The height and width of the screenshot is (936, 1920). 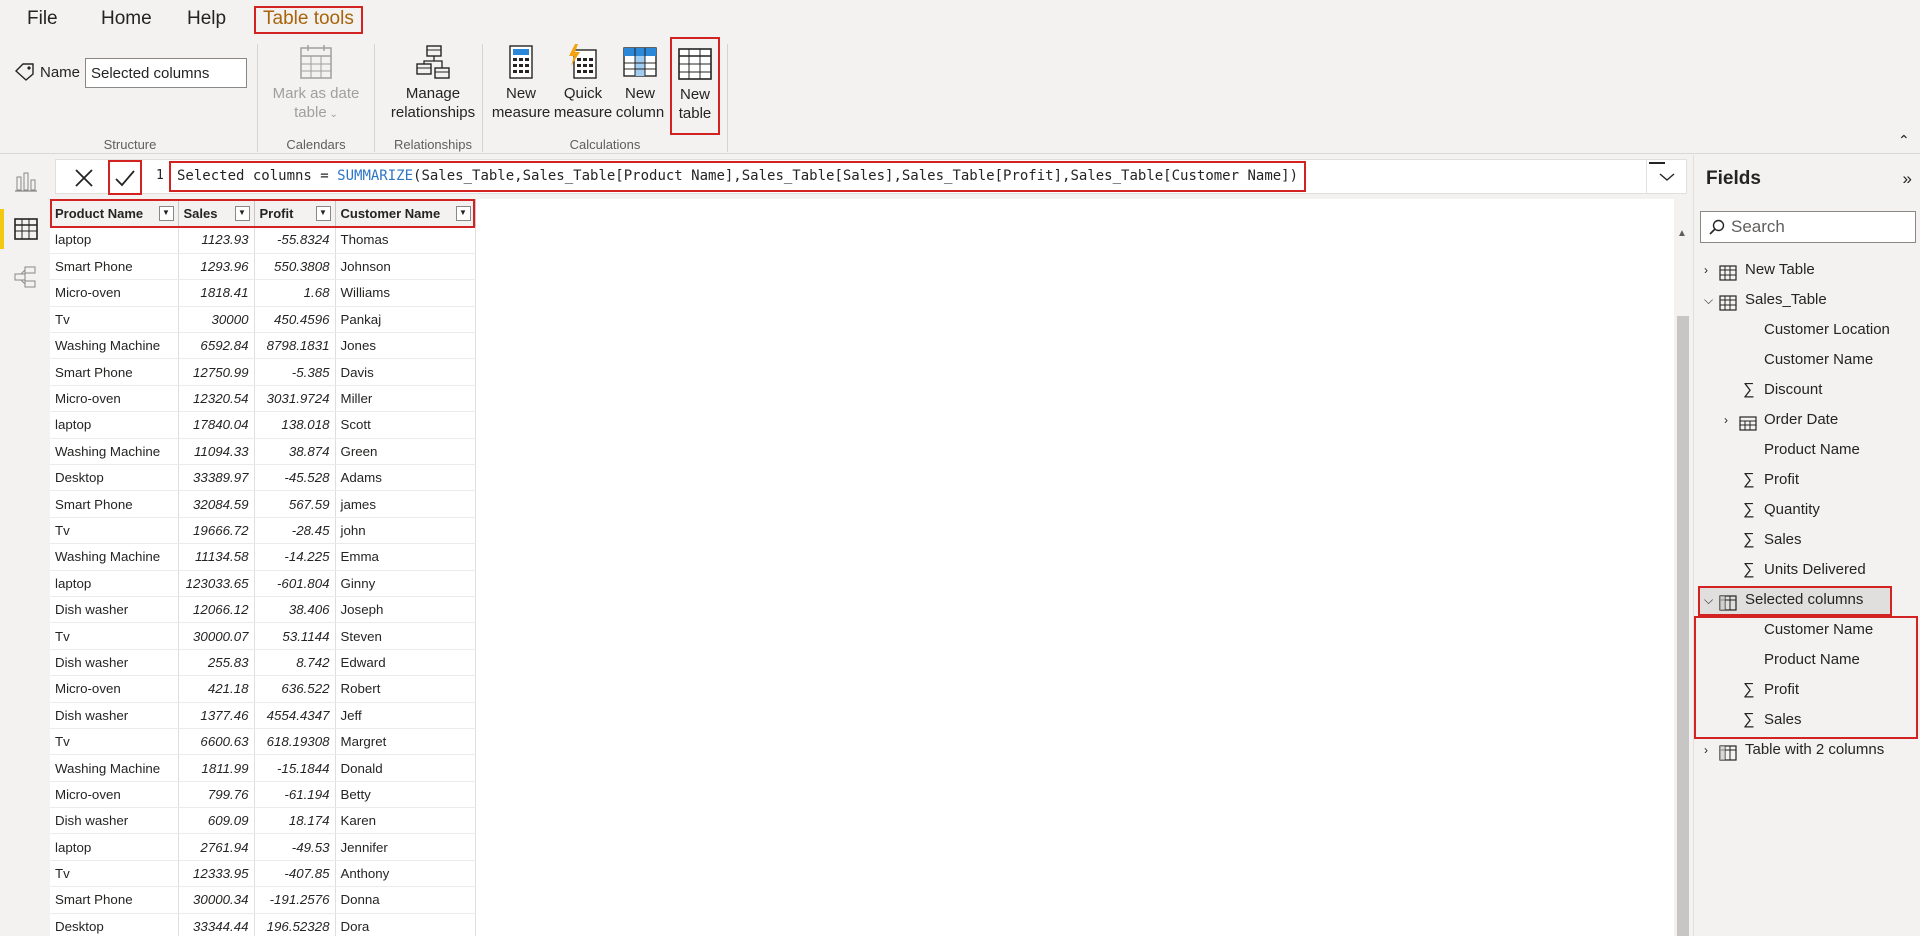 I want to click on table-row: laptop 1123.93 -55.8324 Thomas, so click(x=263, y=240).